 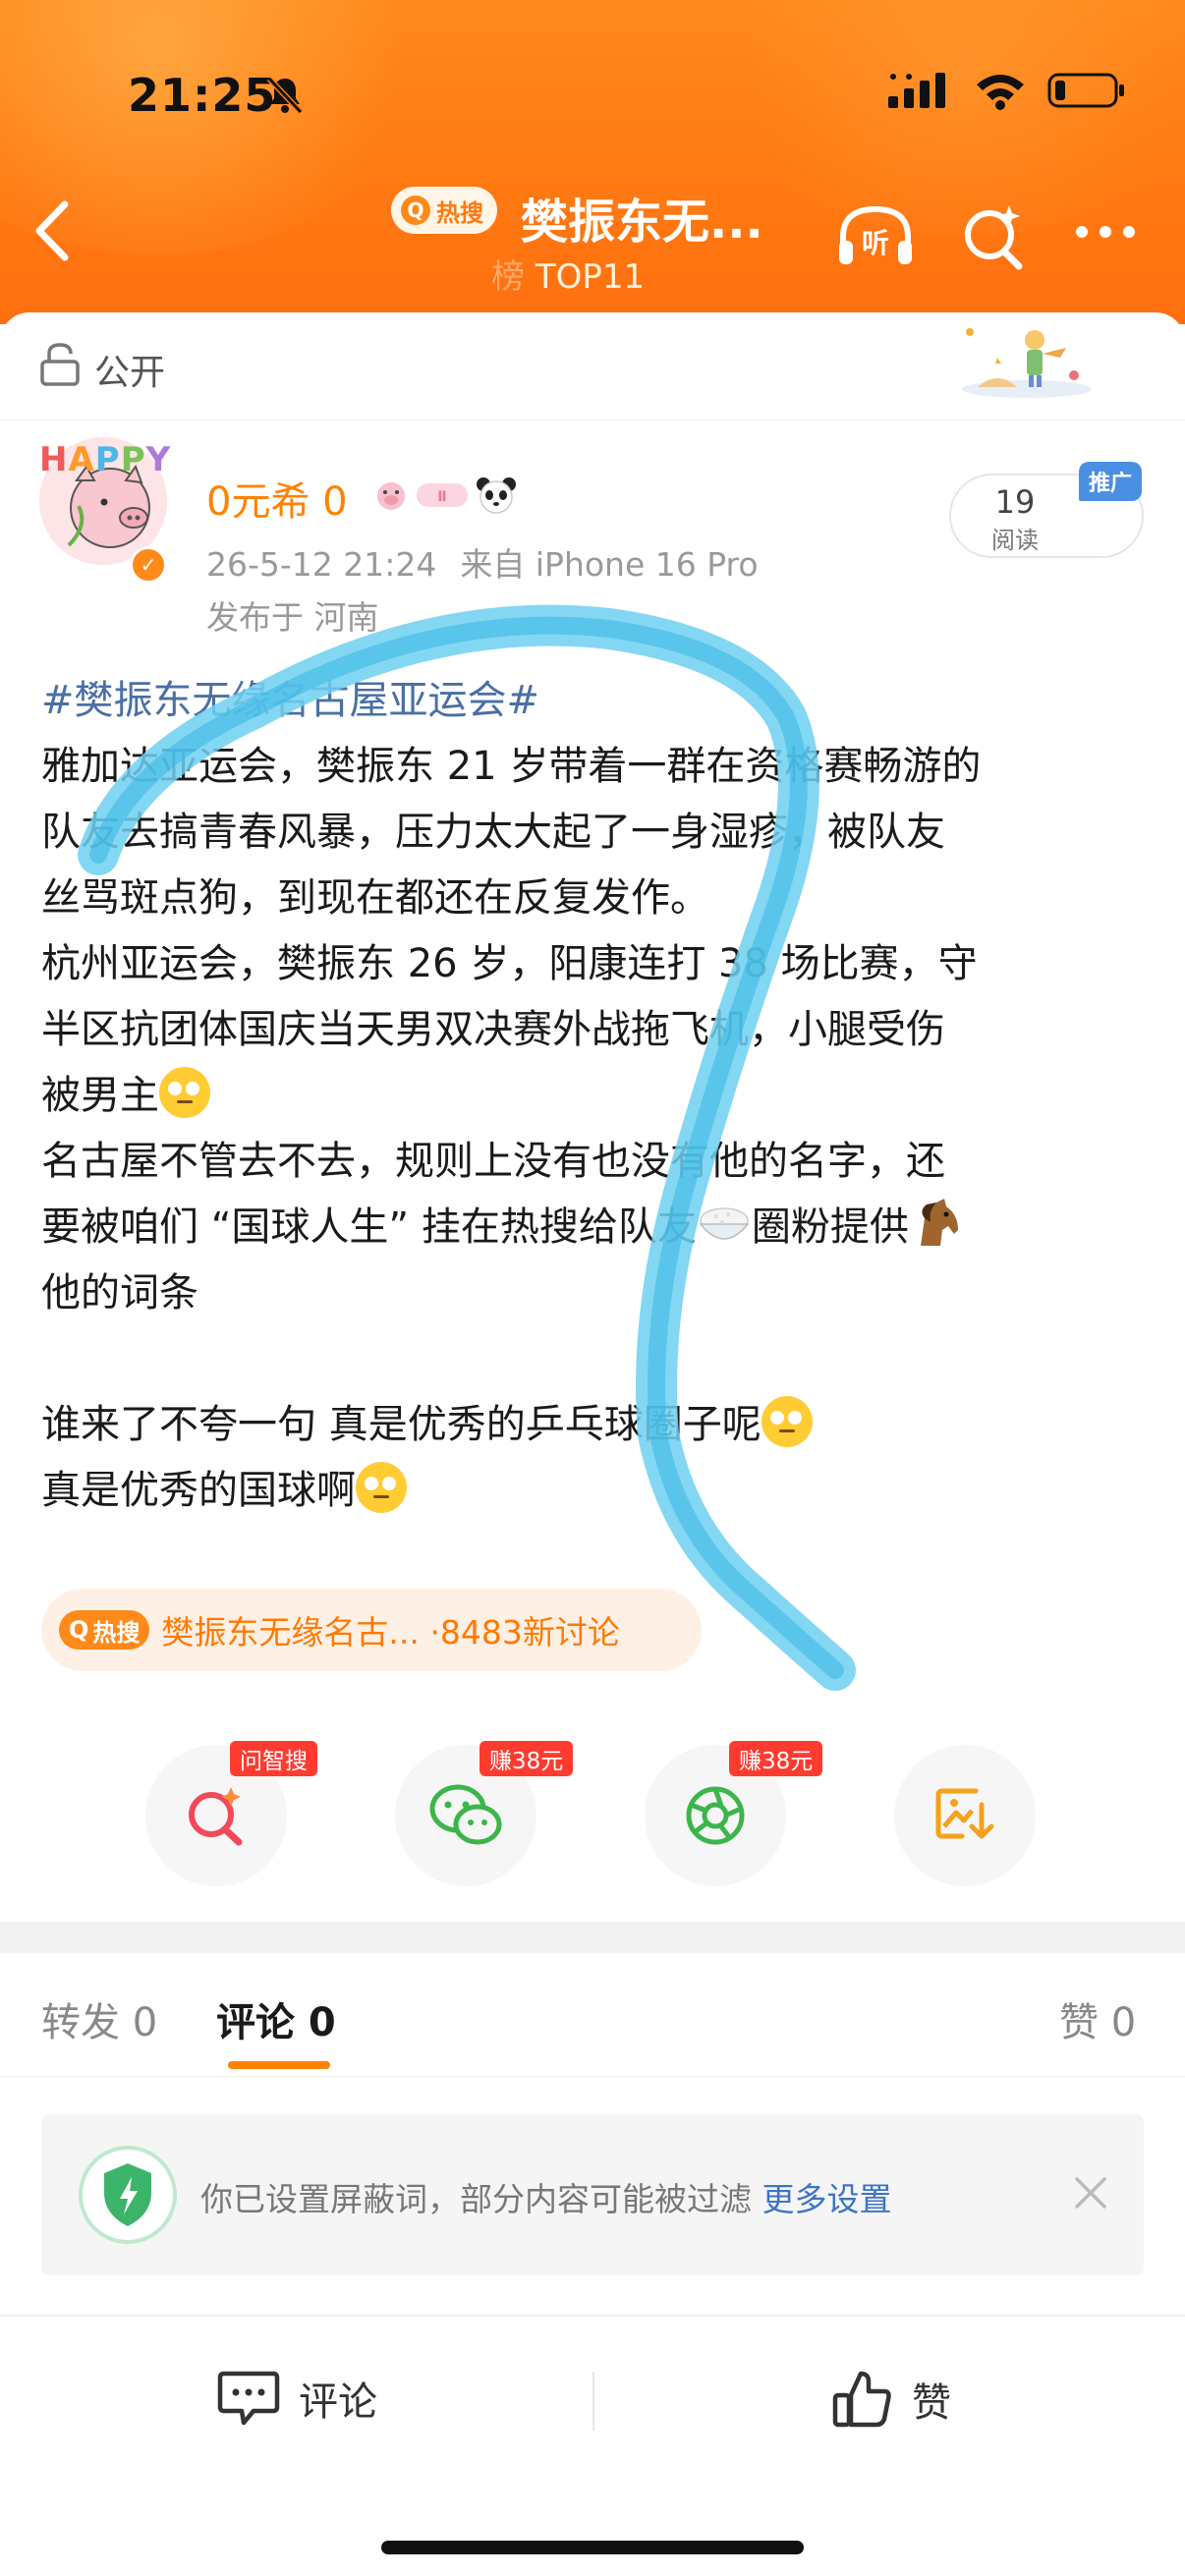 What do you see at coordinates (249, 2398) in the screenshot?
I see `comment-icon` at bounding box center [249, 2398].